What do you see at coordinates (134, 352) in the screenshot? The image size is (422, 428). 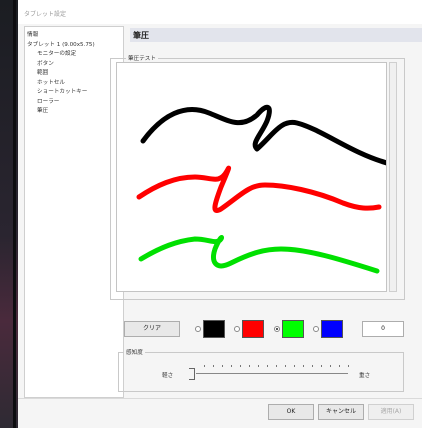 I see `sensitivity-label: 感知度` at bounding box center [134, 352].